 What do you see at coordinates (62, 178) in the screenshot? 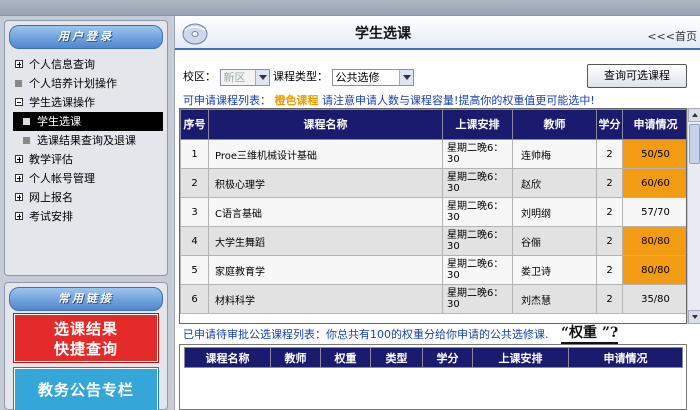
I see `sidebar-item-label: 个人帐号管理` at bounding box center [62, 178].